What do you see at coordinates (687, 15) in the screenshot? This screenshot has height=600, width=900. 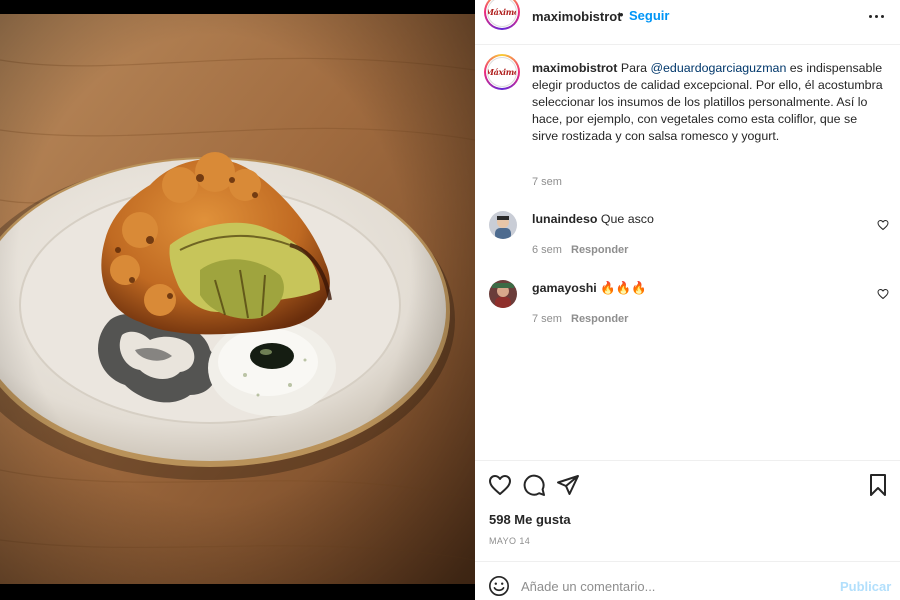 I see `post-header: Máximo maximobistrot • Seguir` at bounding box center [687, 15].